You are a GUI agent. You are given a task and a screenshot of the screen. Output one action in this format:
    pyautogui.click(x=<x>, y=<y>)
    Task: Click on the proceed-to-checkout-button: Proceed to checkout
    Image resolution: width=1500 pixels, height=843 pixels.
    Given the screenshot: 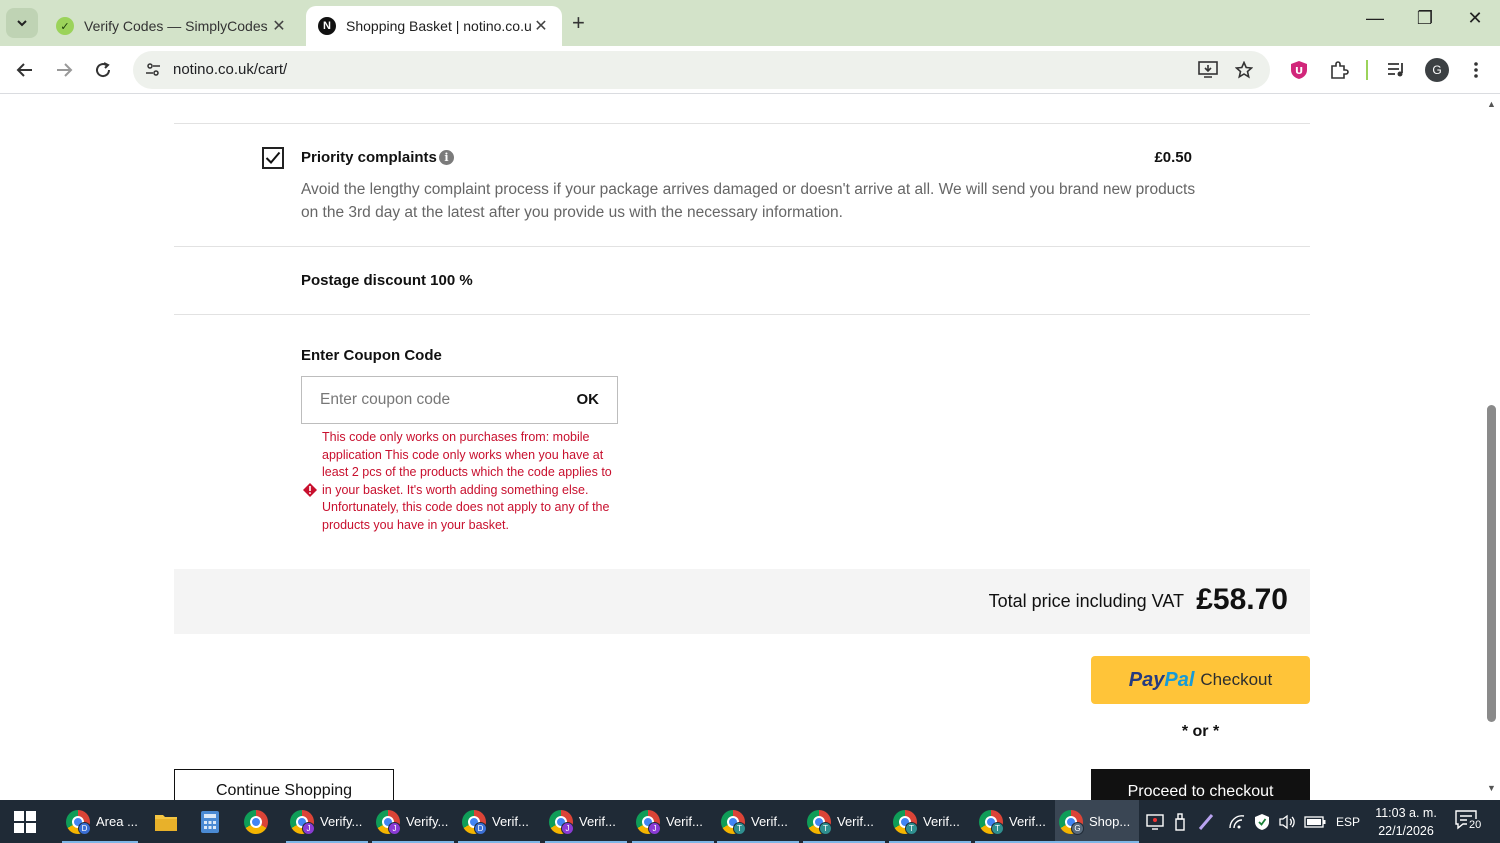 What is the action you would take?
    pyautogui.click(x=1200, y=784)
    